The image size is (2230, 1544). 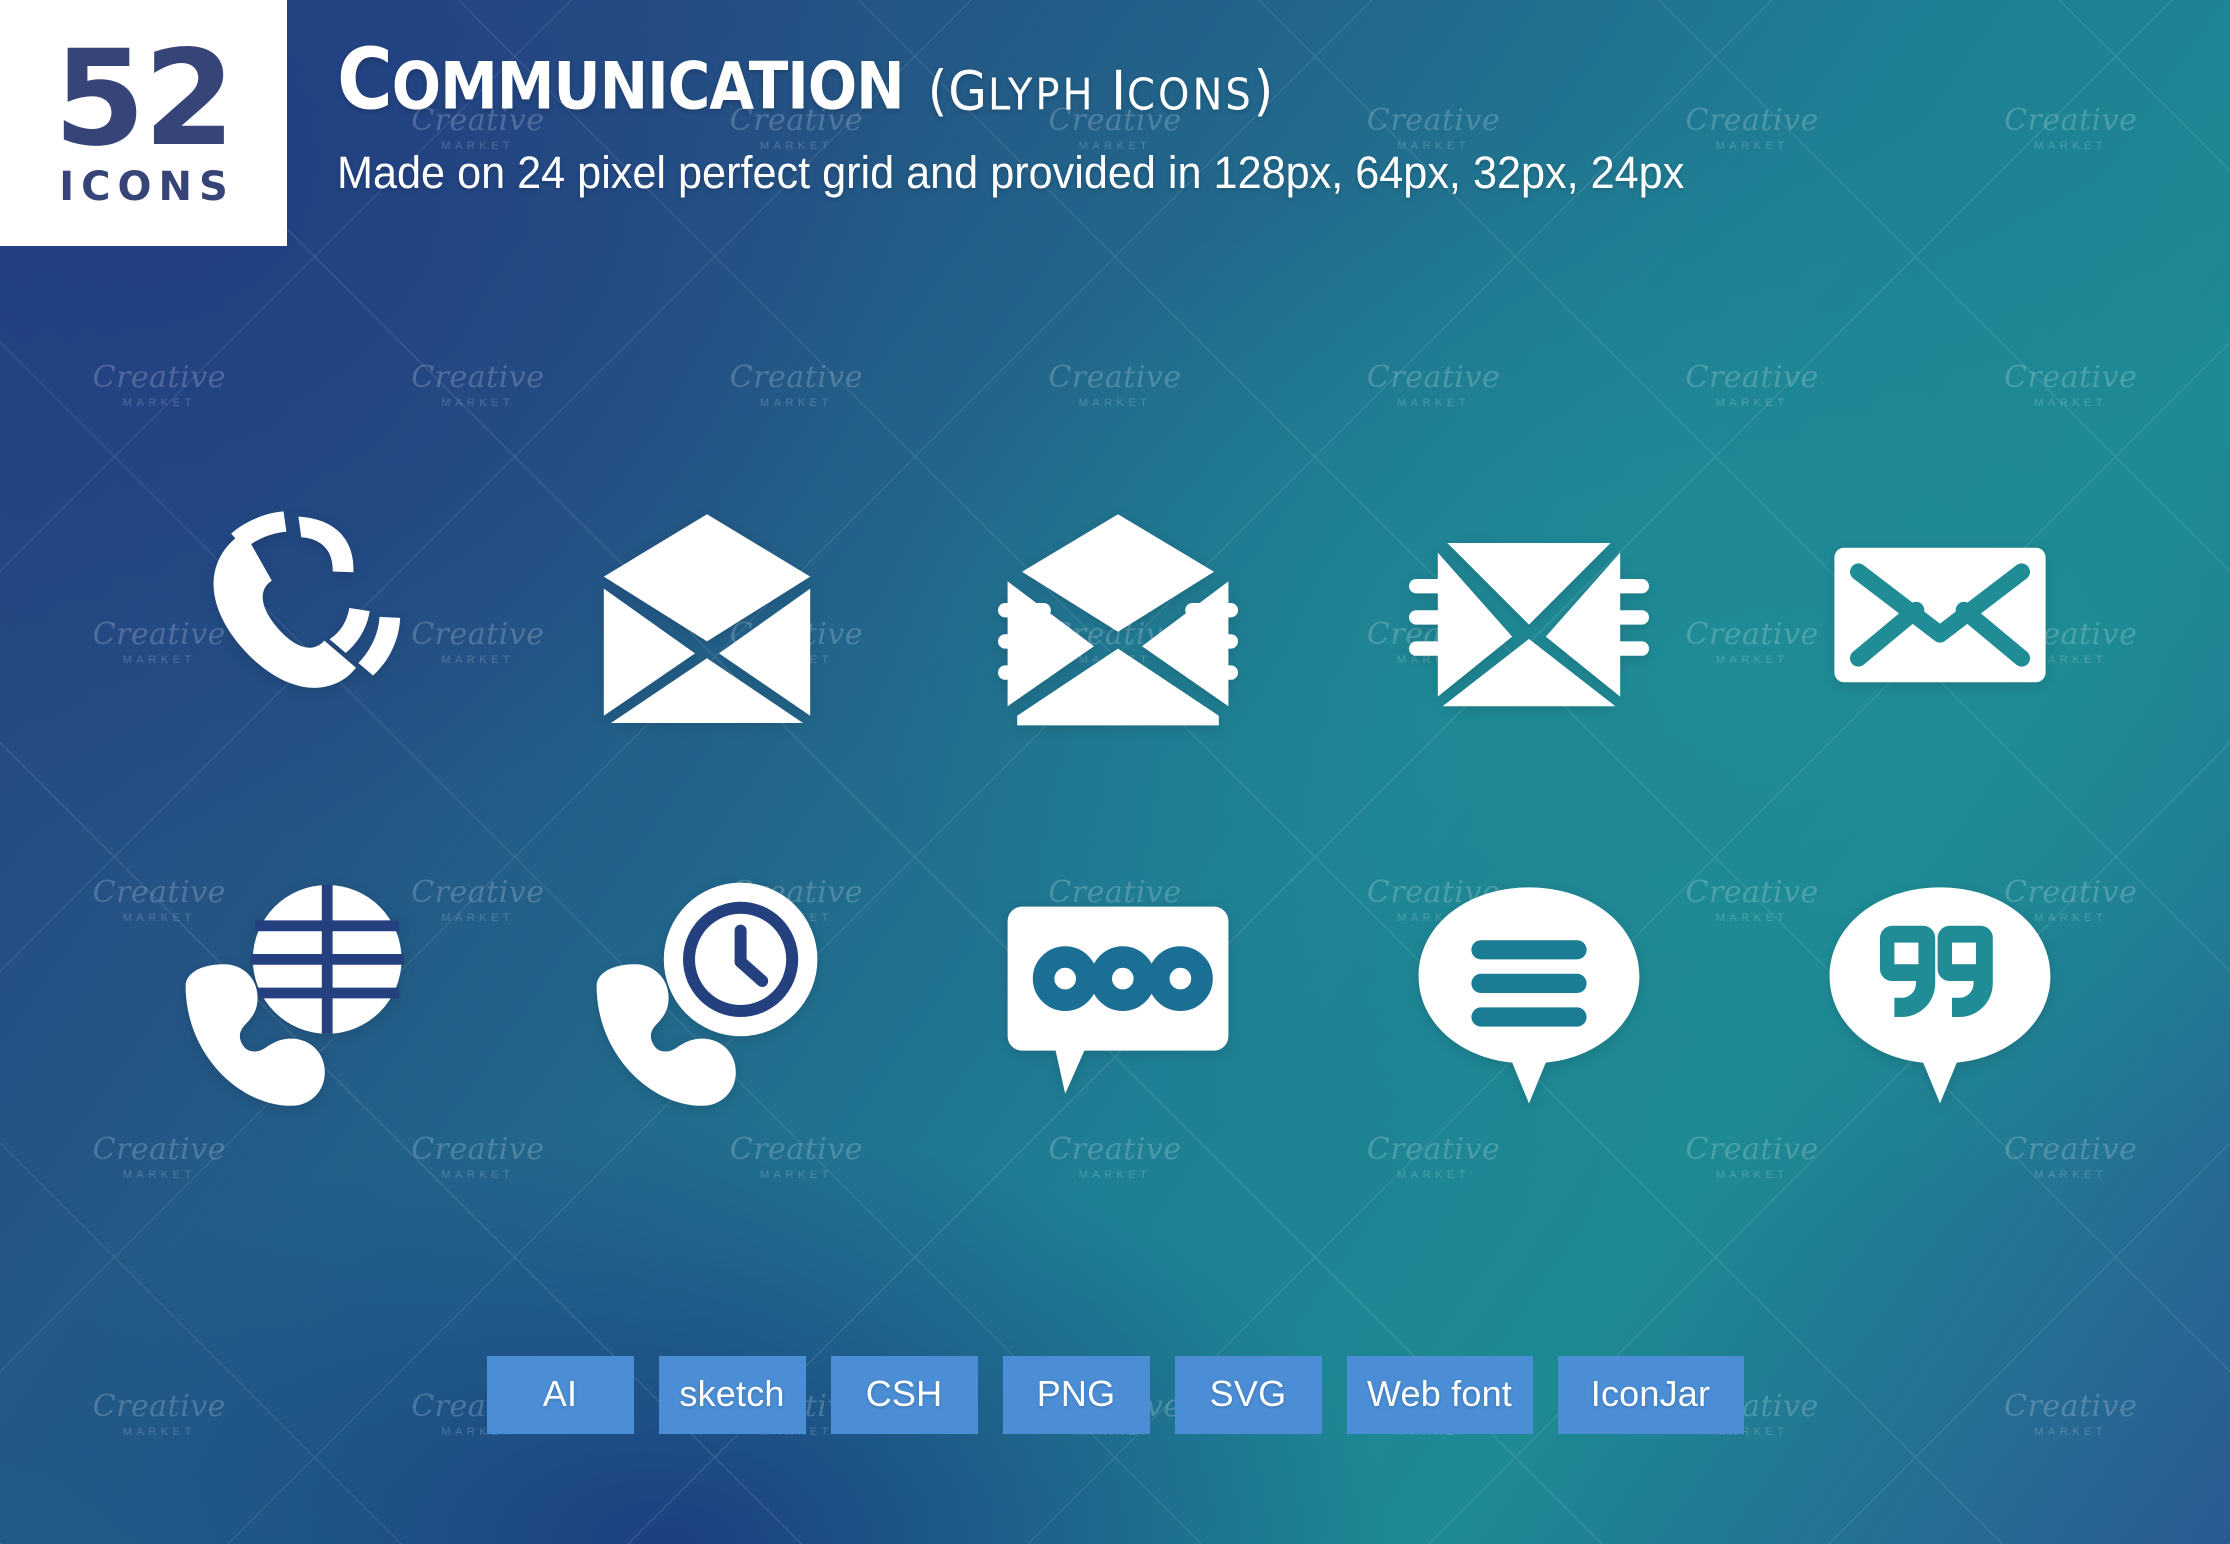 I want to click on format-chip-csh: CSH, so click(x=904, y=1395).